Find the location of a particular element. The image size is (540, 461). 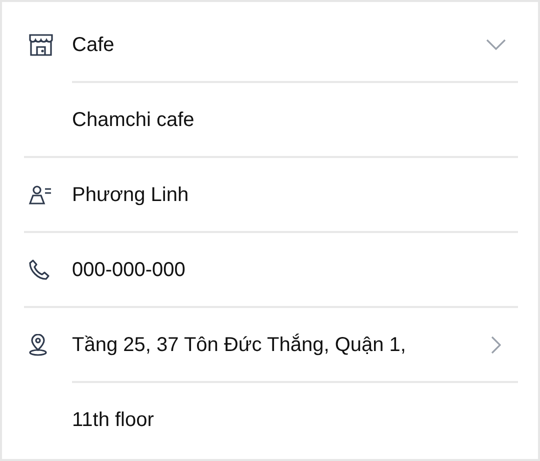

location-pin-icon is located at coordinates (38, 345).